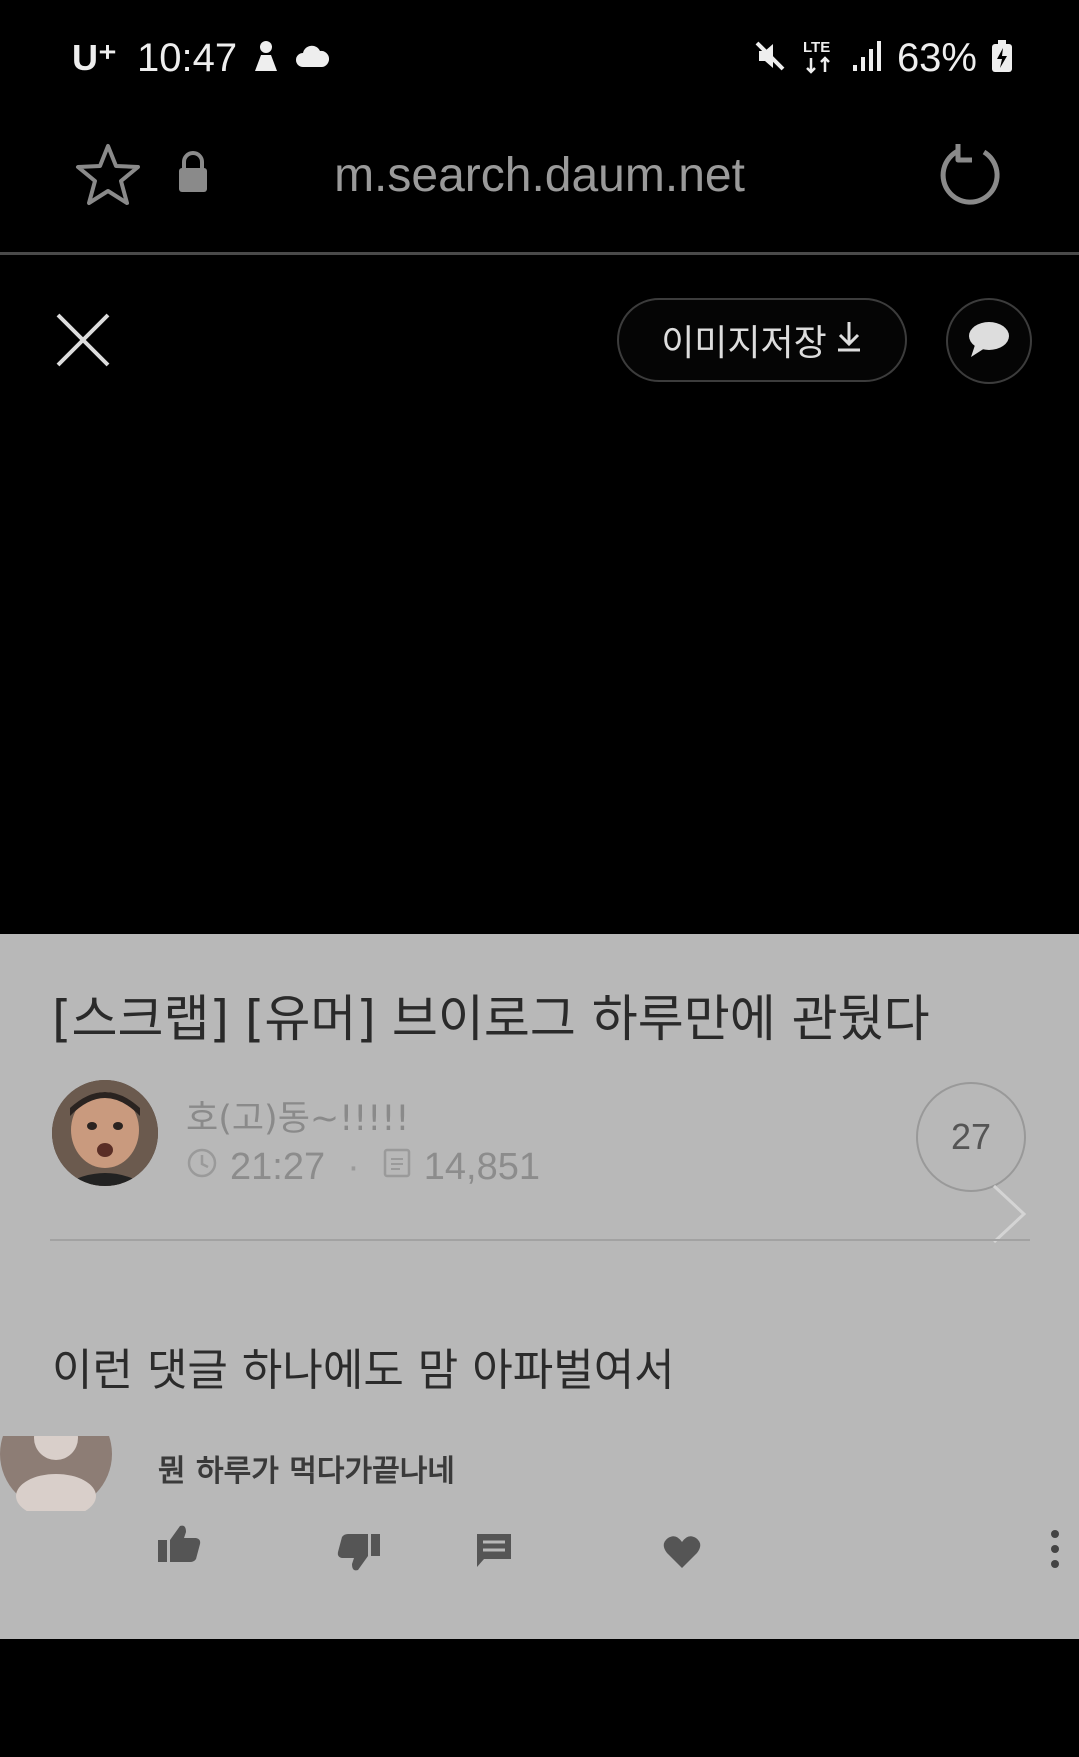  What do you see at coordinates (819, 58) in the screenshot?
I see `lte-icon: LTE` at bounding box center [819, 58].